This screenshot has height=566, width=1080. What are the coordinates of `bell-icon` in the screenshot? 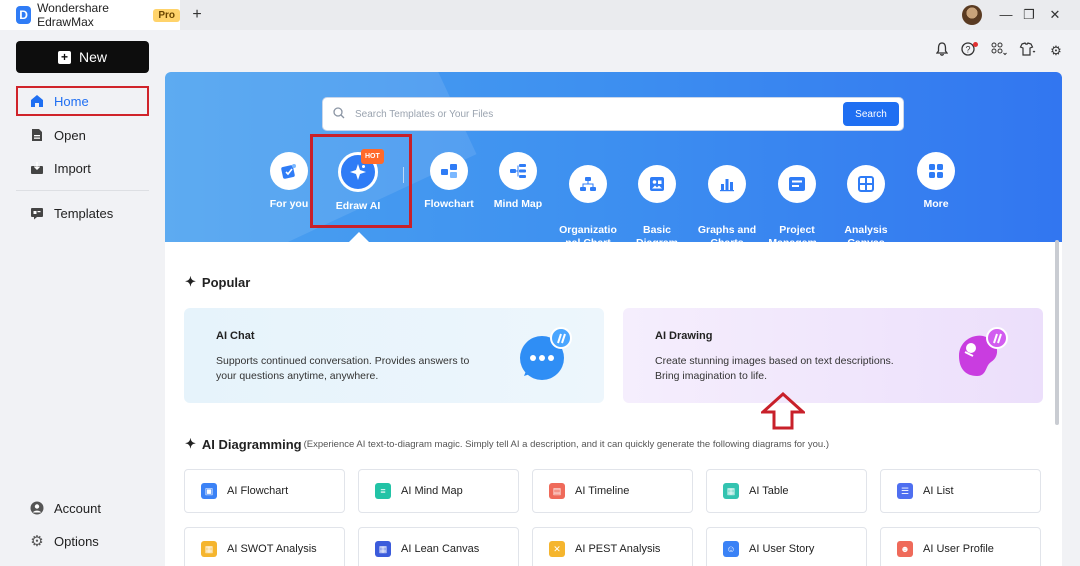 It's located at (942, 51).